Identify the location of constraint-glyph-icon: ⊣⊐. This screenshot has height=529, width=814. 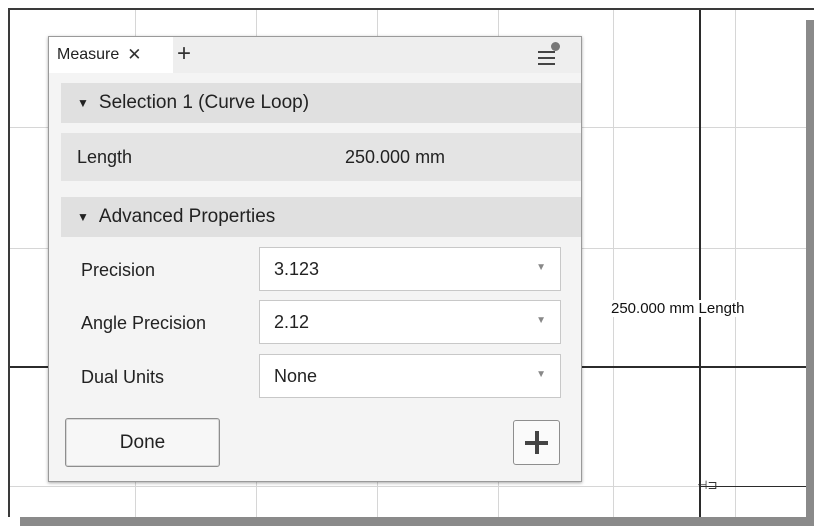
(707, 485).